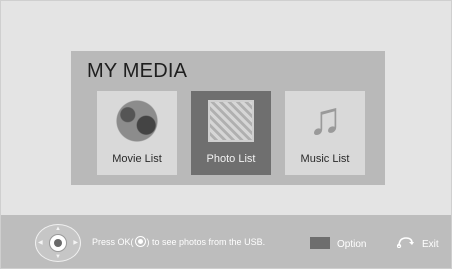 This screenshot has width=452, height=269. I want to click on ok-icon, so click(140, 241).